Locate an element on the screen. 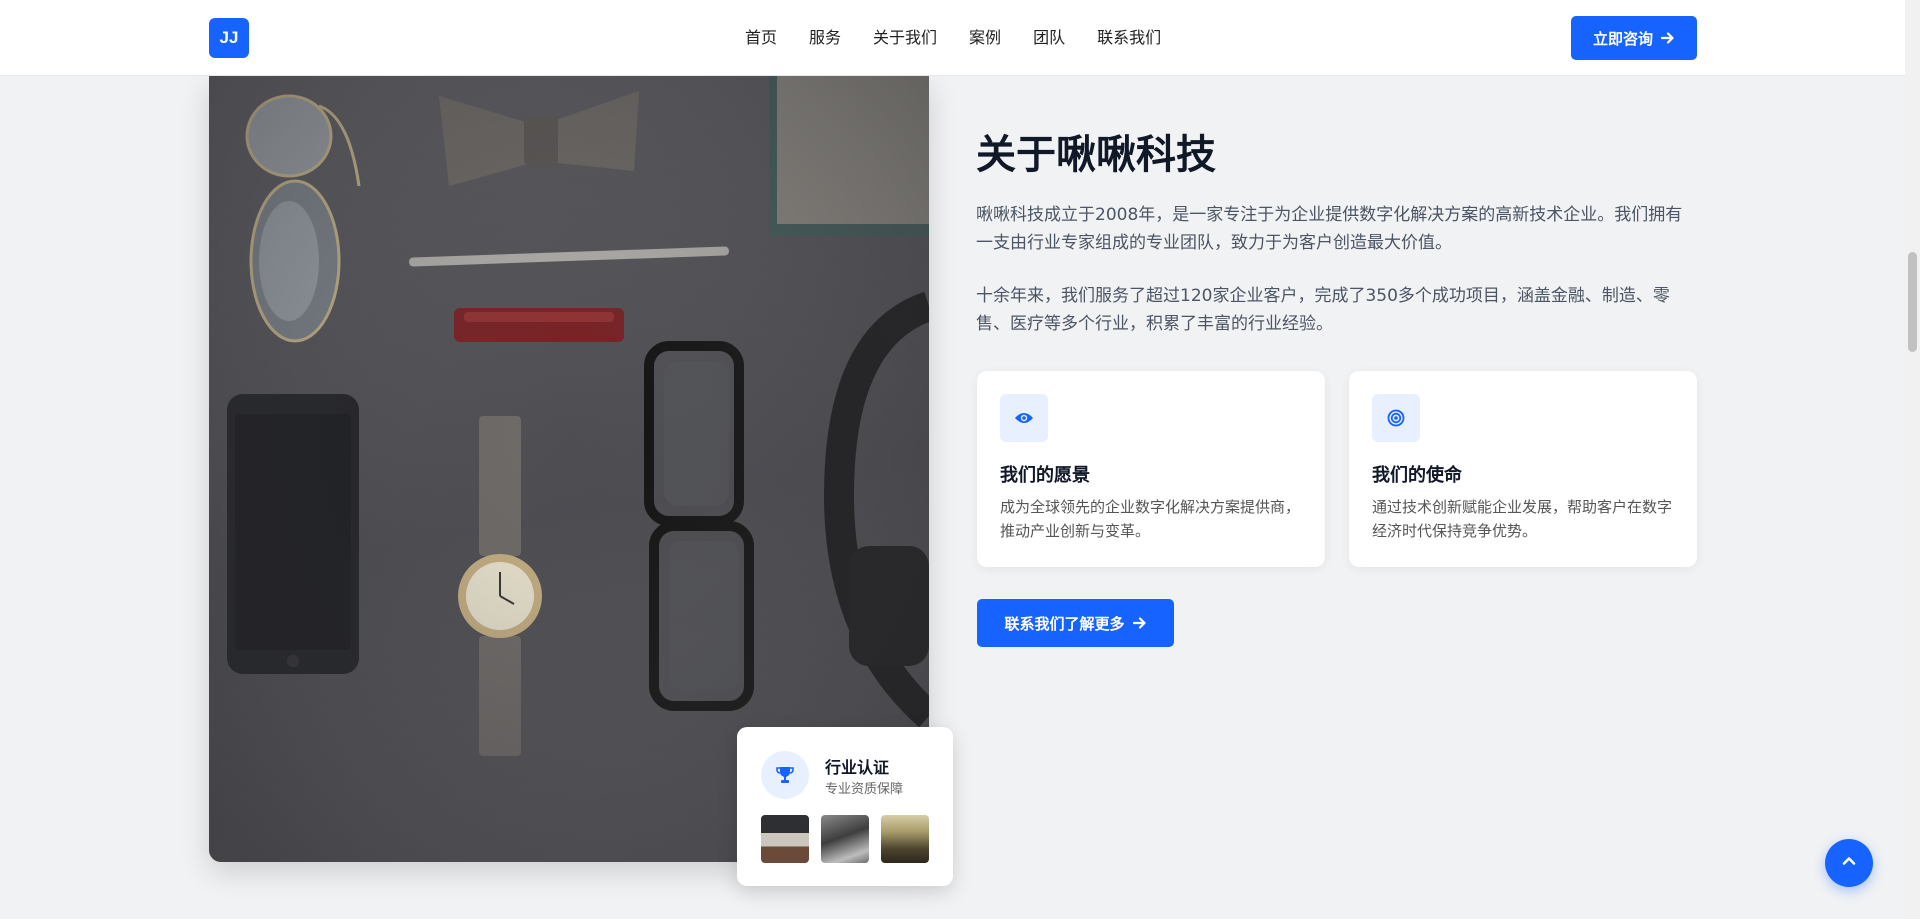  about-title: 关于啾啾科技 is located at coordinates (1096, 155).